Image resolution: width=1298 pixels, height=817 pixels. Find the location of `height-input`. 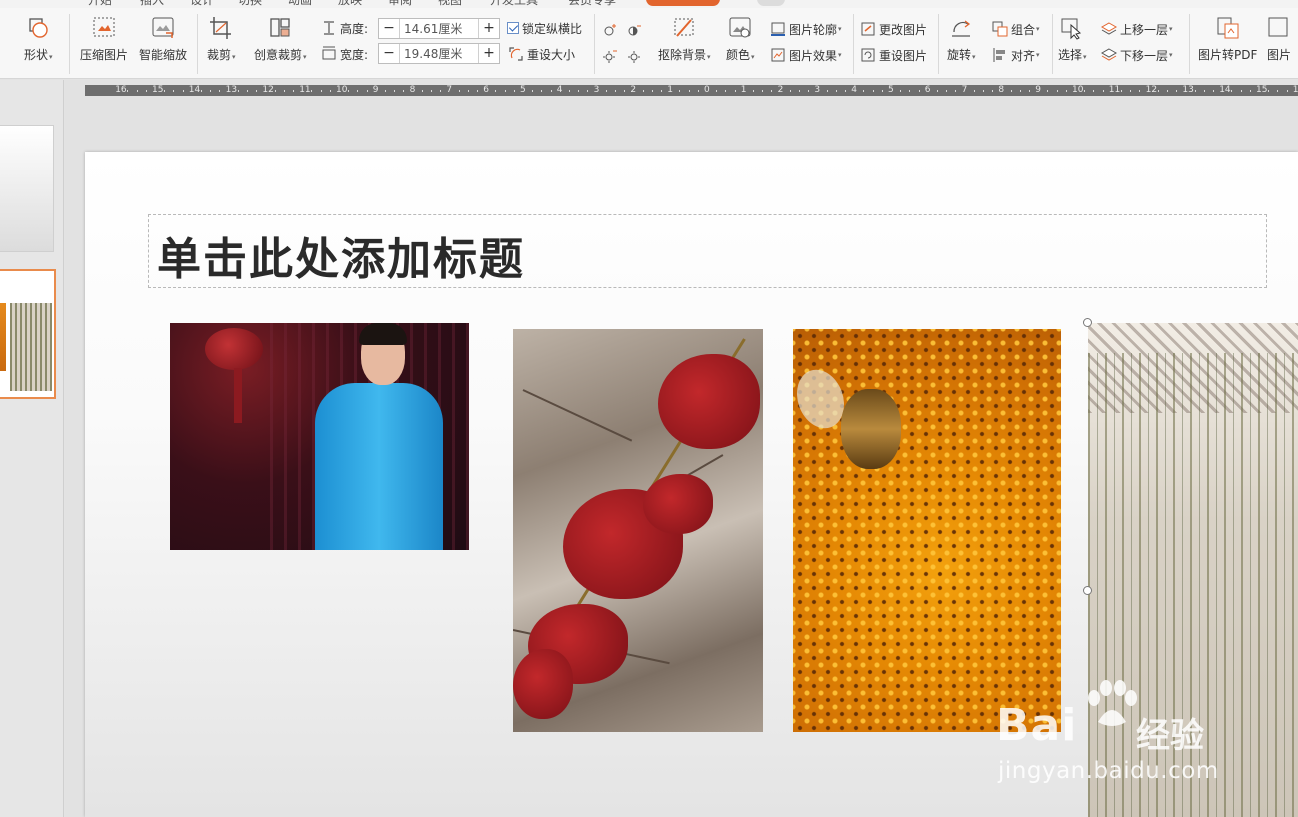

height-input is located at coordinates (439, 28).